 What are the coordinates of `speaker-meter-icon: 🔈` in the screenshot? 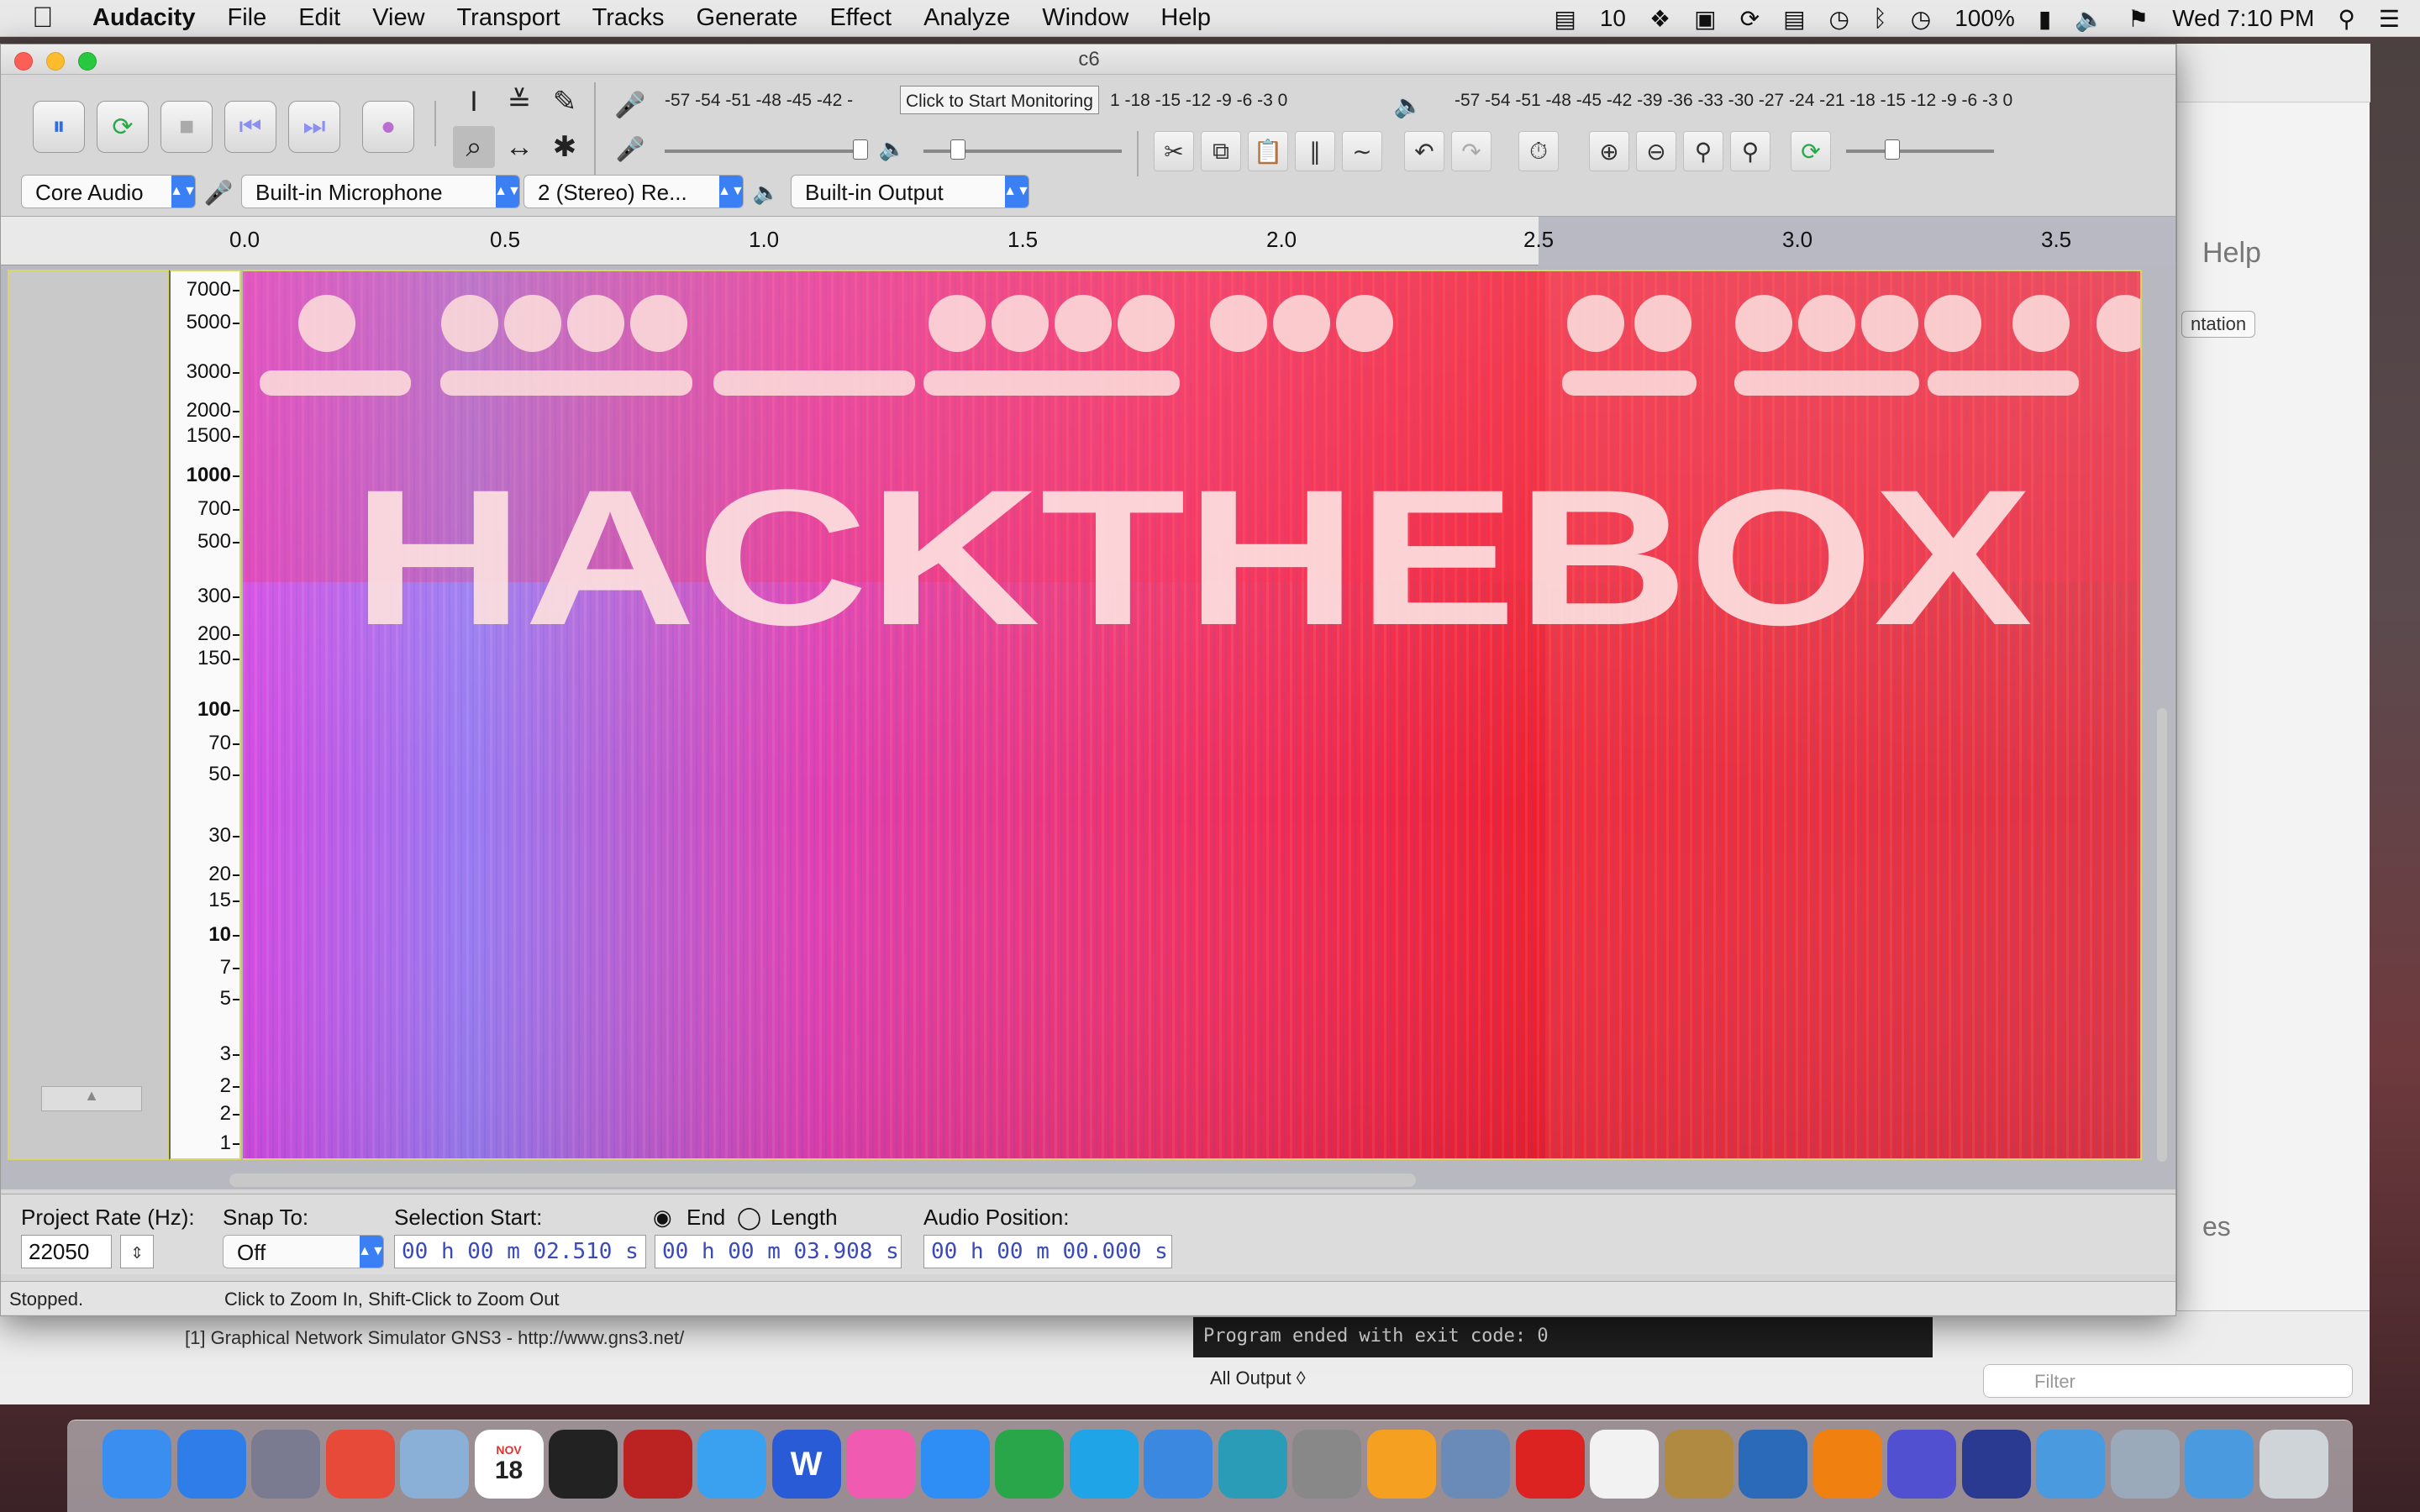 It's located at (1408, 105).